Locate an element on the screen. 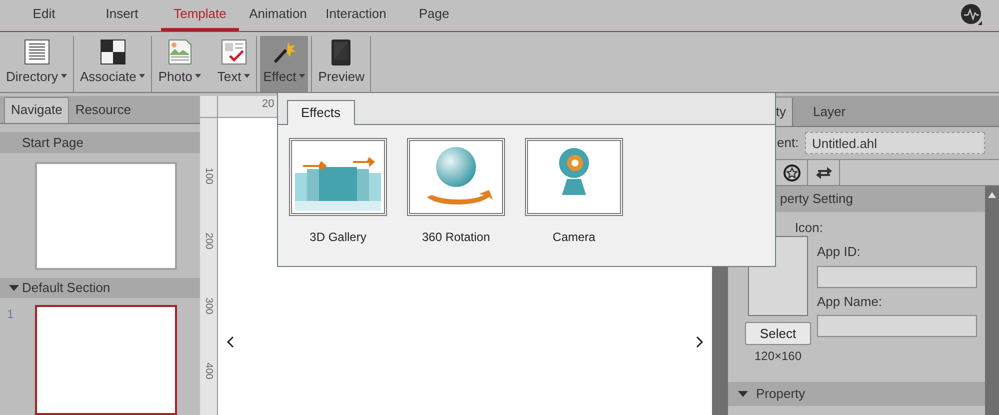  document-field: Untitled.ahl is located at coordinates (895, 143).